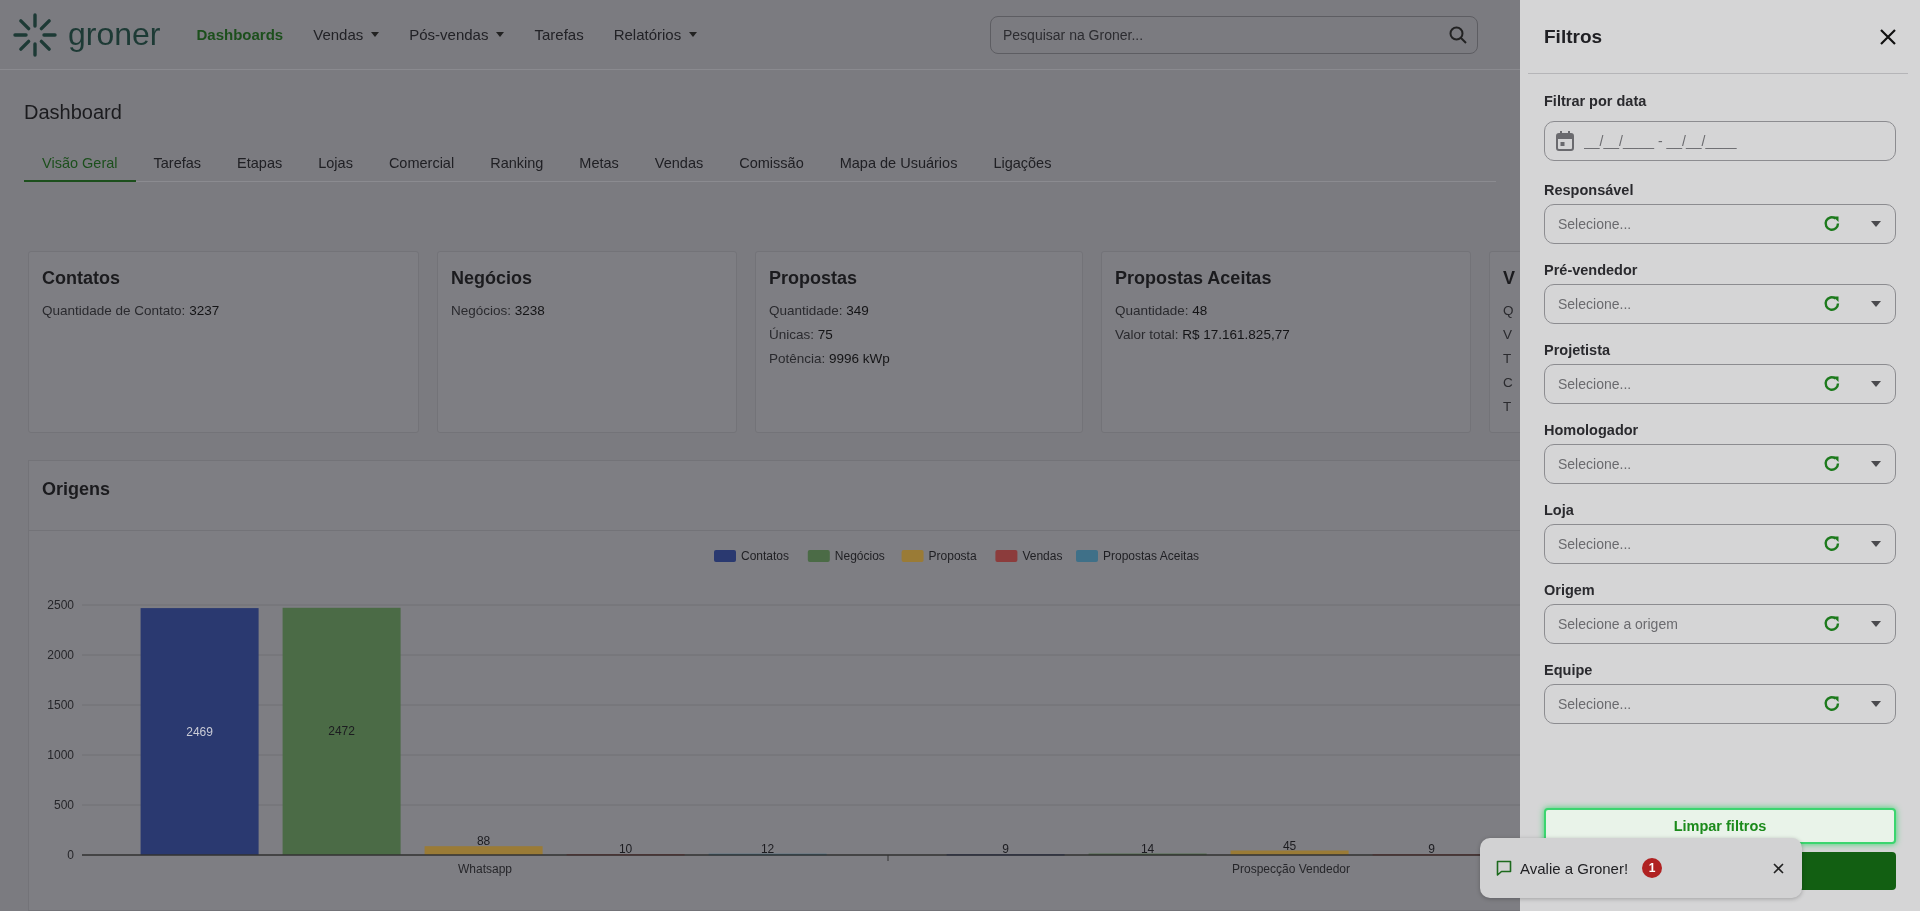 The image size is (1920, 911). What do you see at coordinates (131, 310) in the screenshot?
I see `stat-line: Quantidade de Contato: 3237` at bounding box center [131, 310].